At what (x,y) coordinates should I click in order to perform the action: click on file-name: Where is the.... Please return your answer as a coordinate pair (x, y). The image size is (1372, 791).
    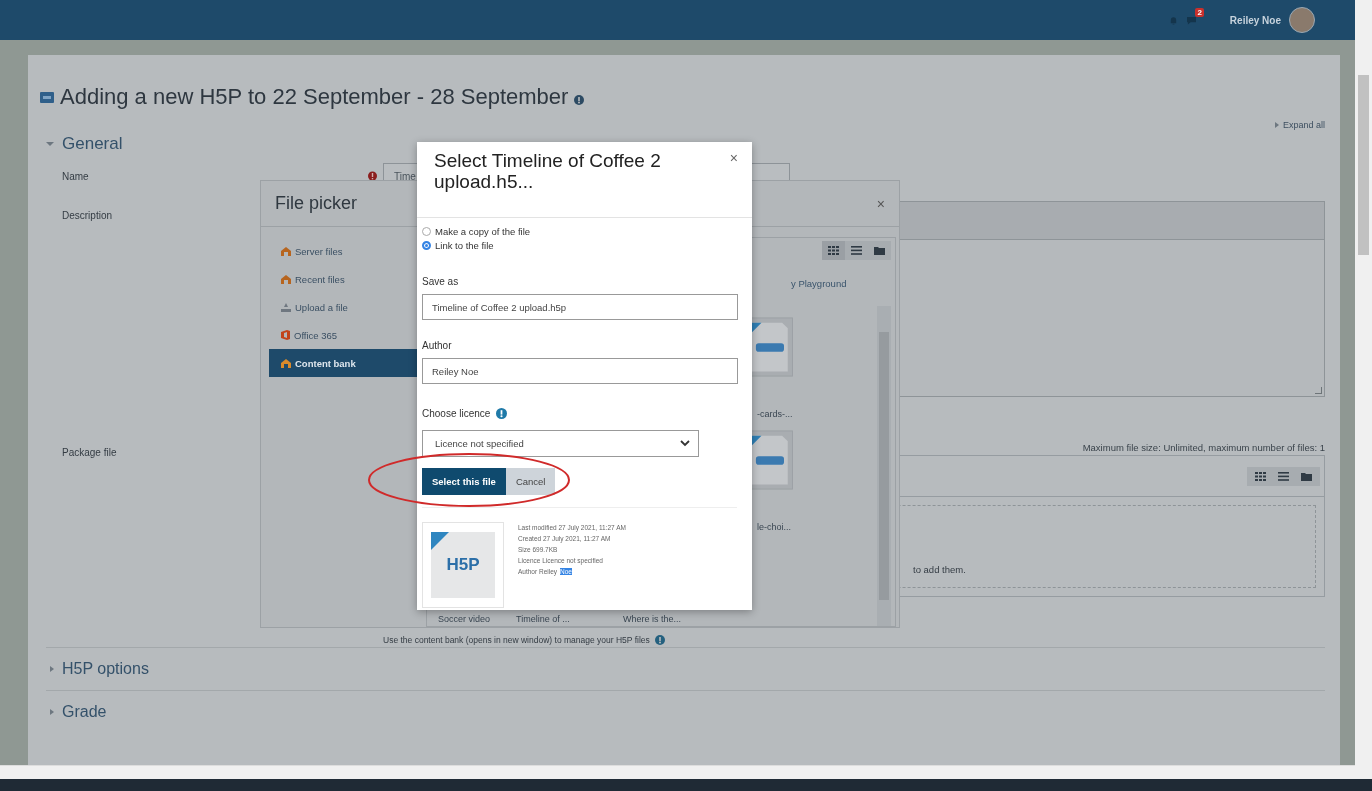
    Looking at the image, I should click on (652, 619).